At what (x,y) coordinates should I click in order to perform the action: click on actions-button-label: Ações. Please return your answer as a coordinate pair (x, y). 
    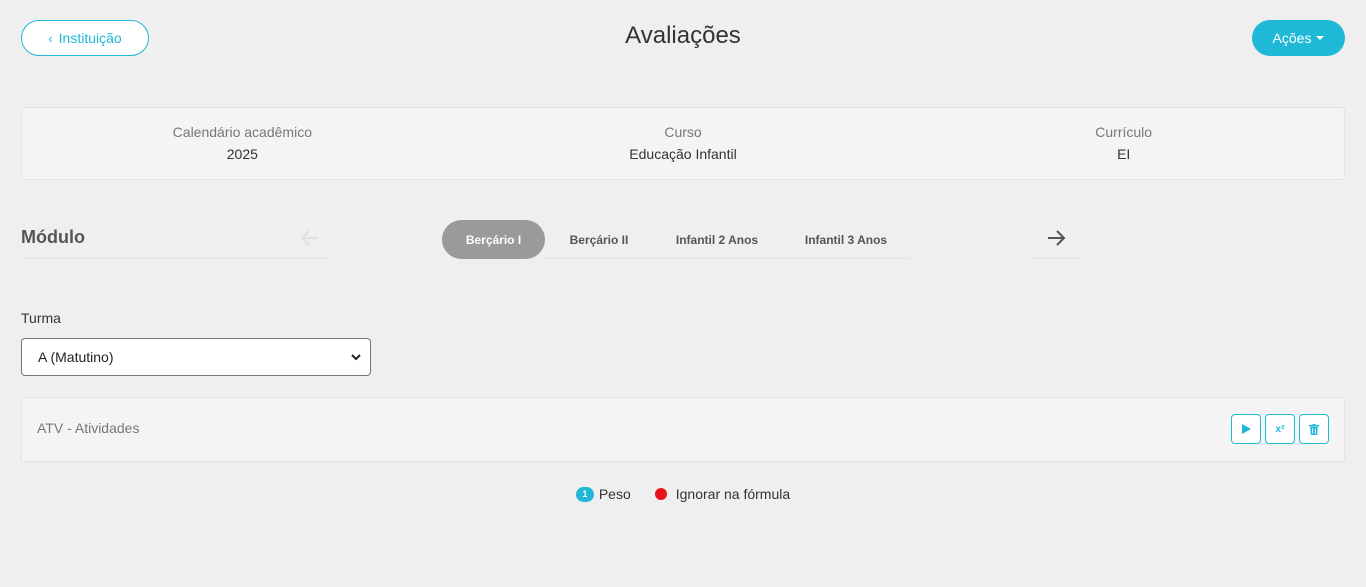
    Looking at the image, I should click on (1292, 38).